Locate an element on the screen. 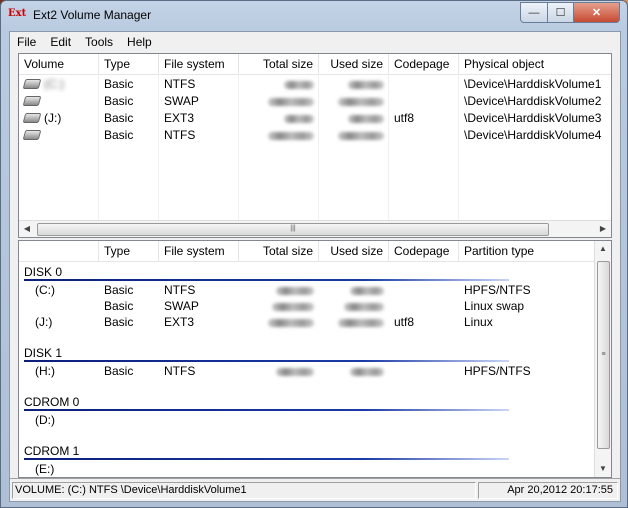  filesystem-cell: EXT3 is located at coordinates (179, 118).